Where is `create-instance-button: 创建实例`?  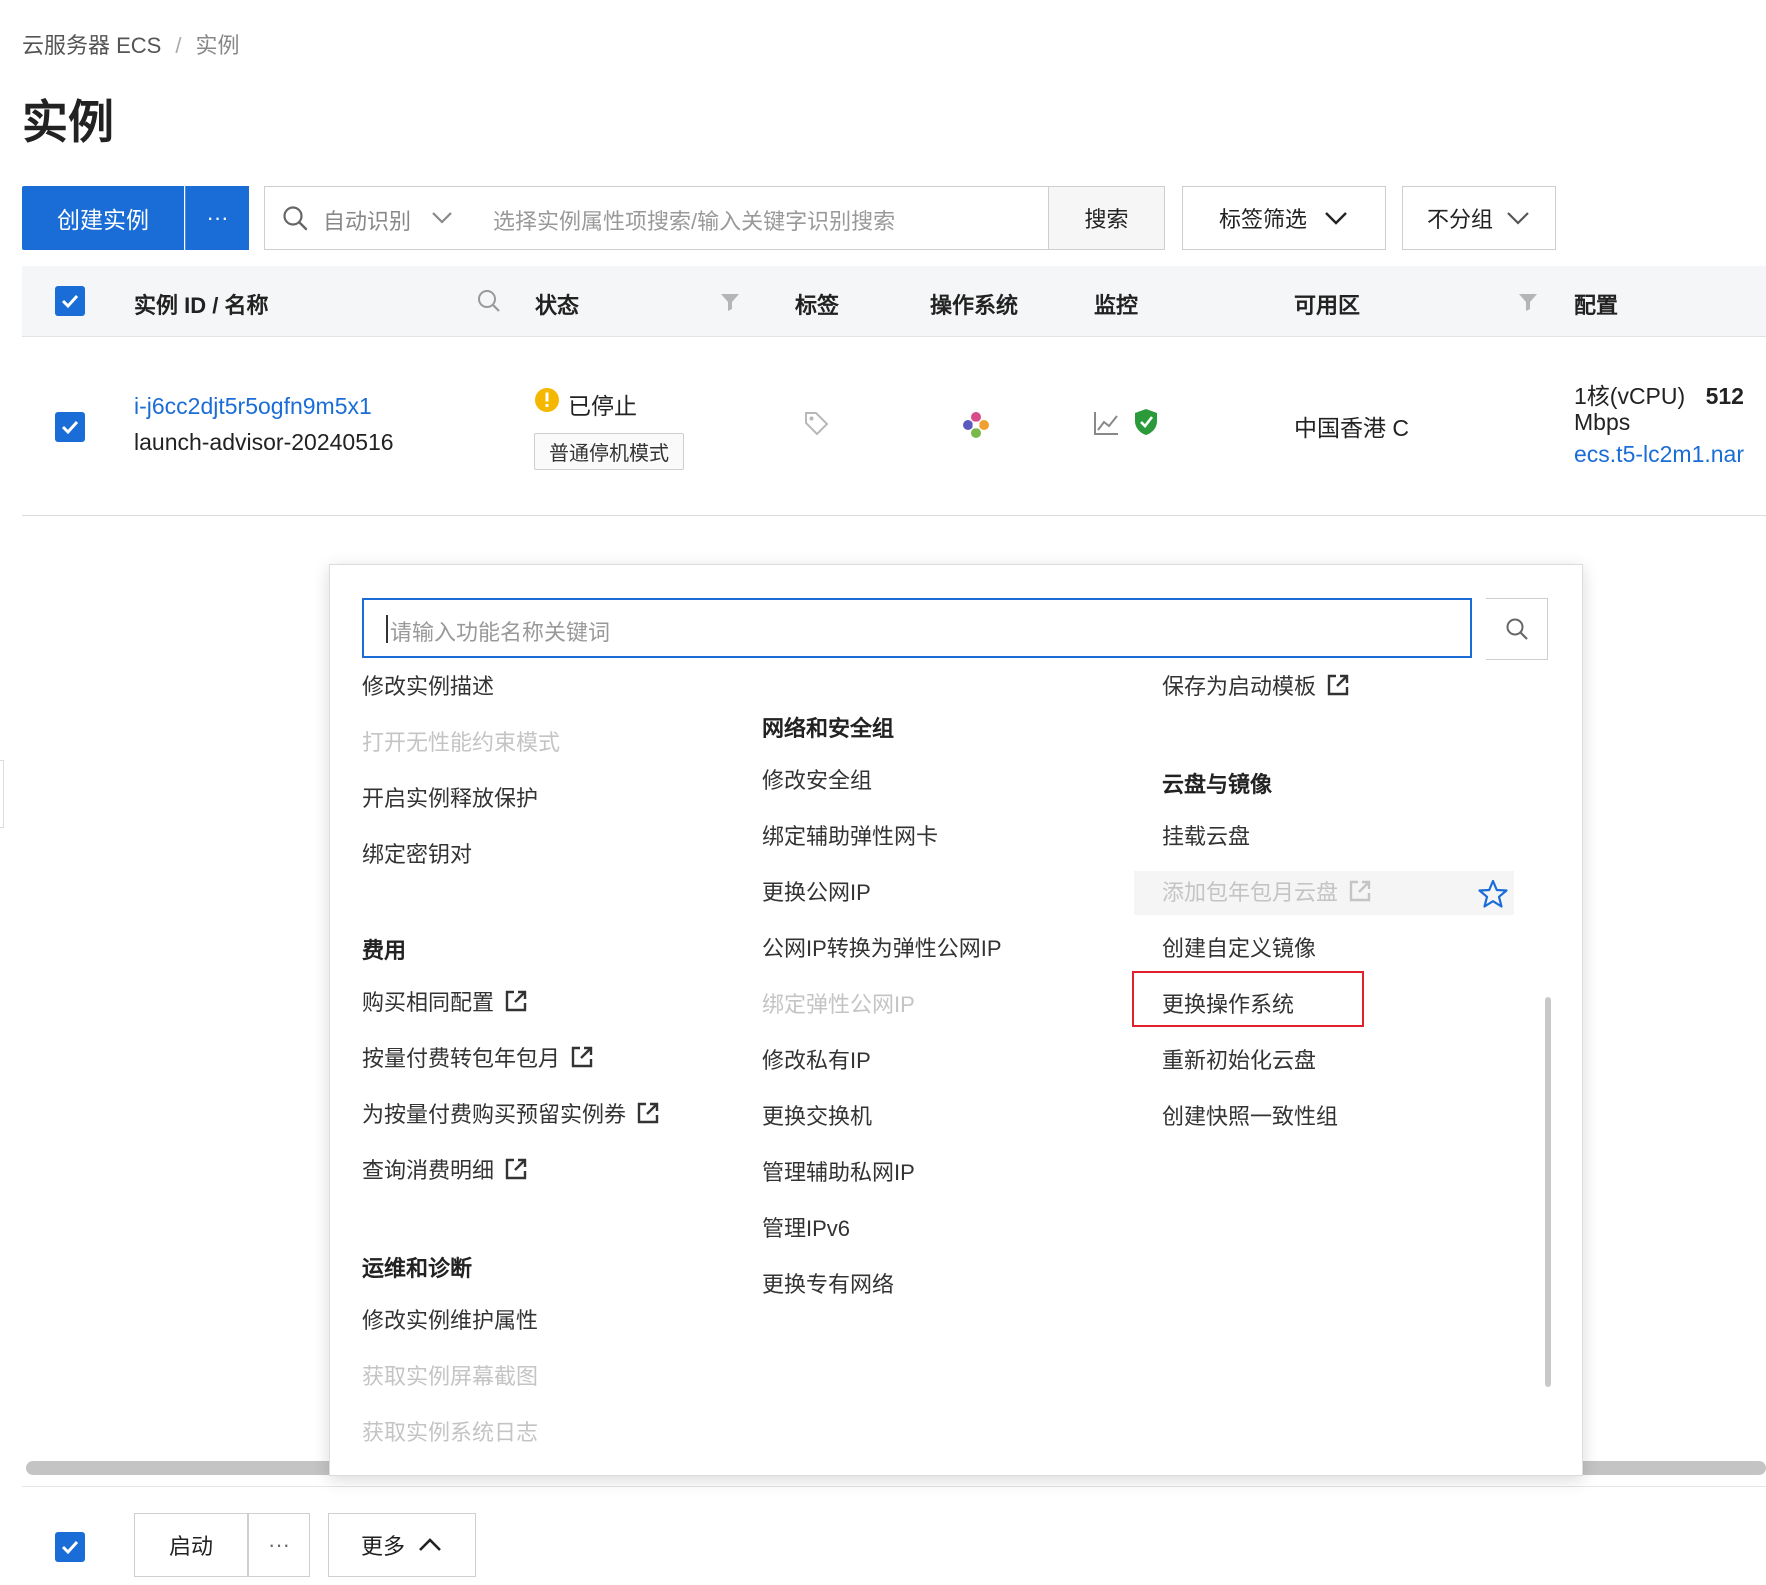
create-instance-button: 创建实例 is located at coordinates (103, 218).